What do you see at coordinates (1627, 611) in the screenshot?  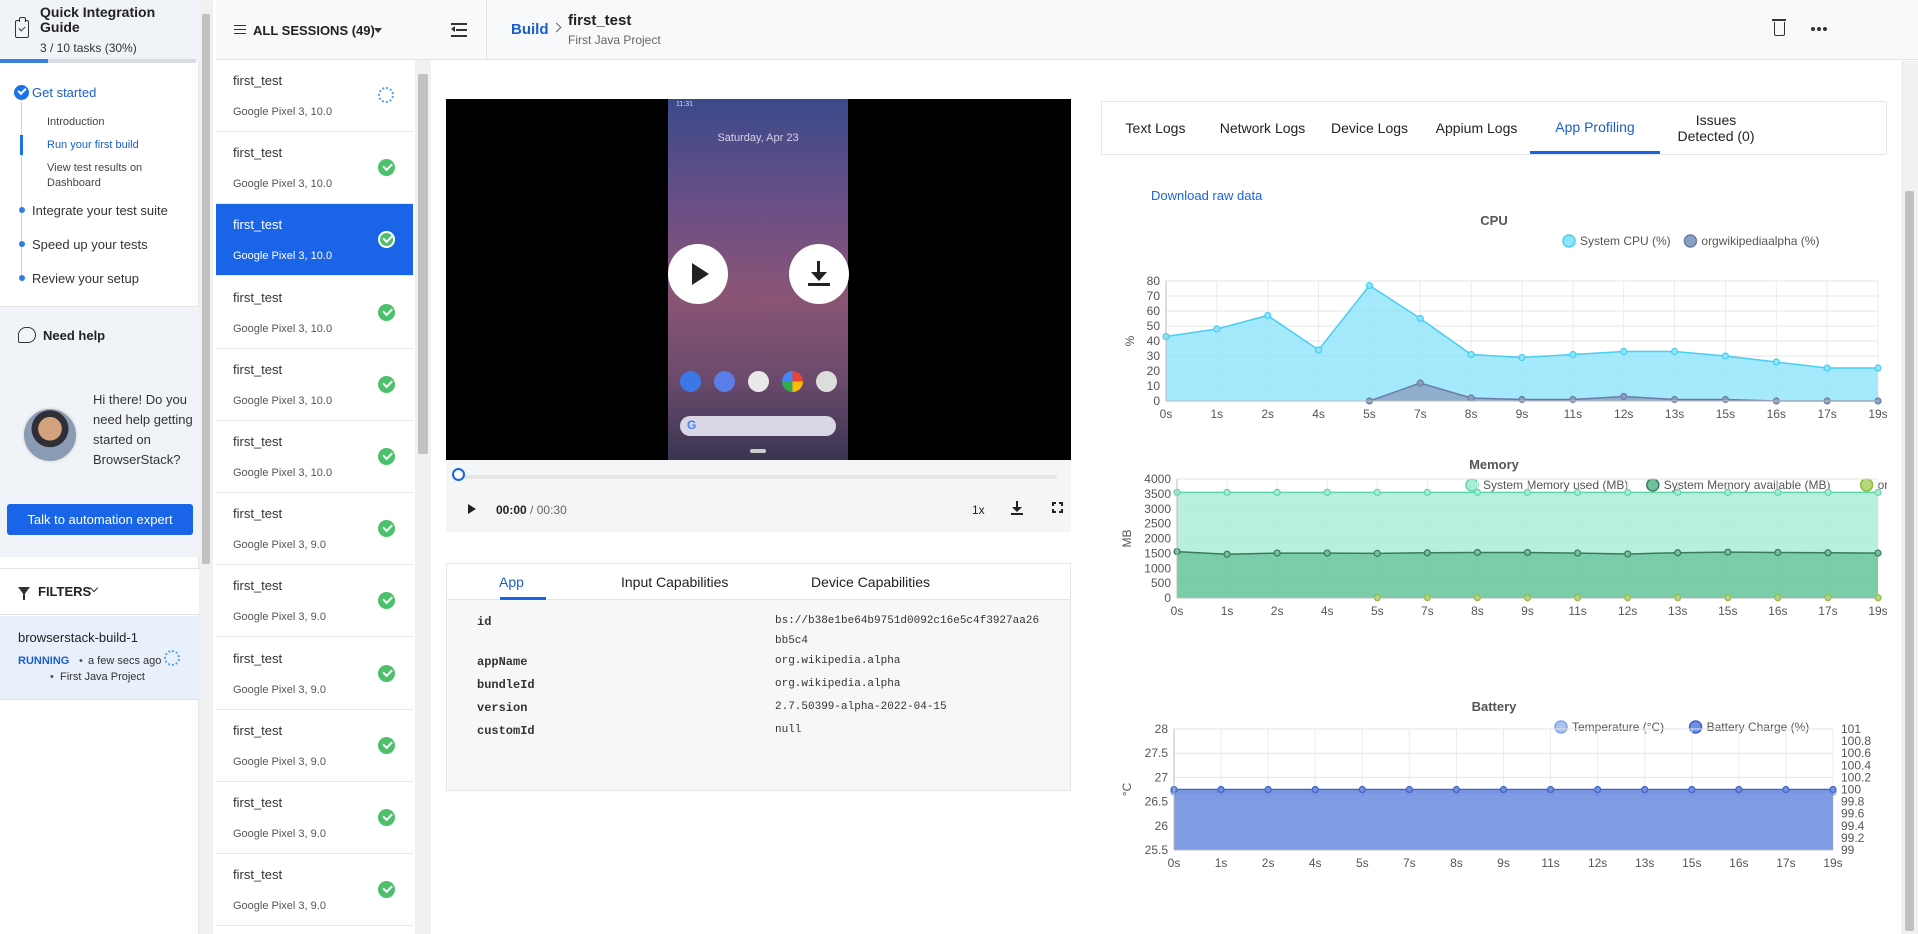 I see `x-tick-label: 12s` at bounding box center [1627, 611].